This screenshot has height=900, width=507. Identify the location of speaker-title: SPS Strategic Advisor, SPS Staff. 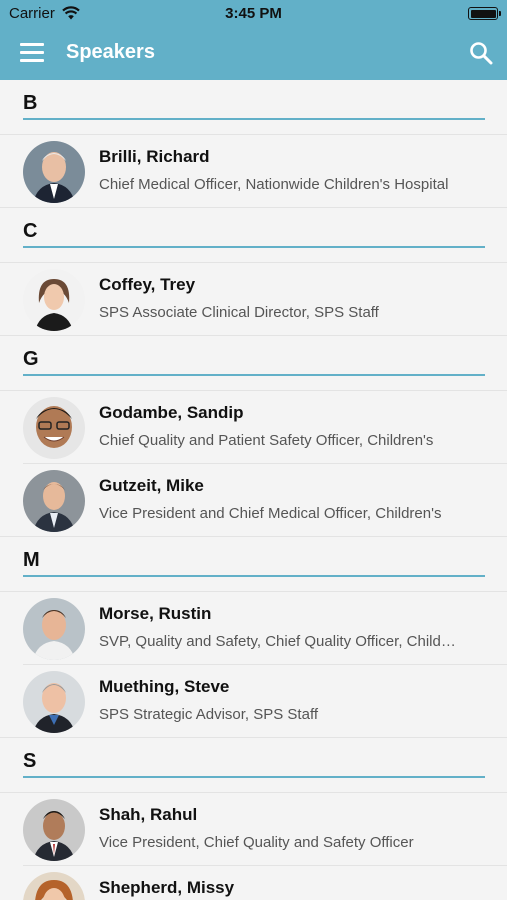
(209, 714).